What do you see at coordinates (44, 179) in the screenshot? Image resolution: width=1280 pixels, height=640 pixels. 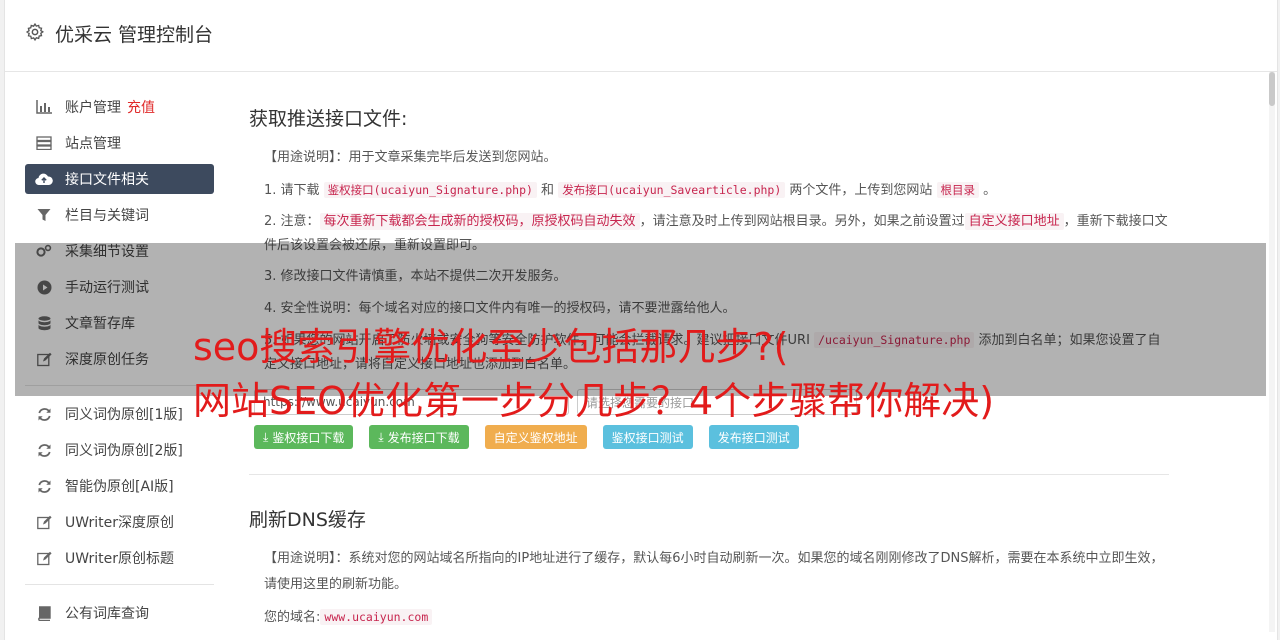 I see `cloud-upload-icon` at bounding box center [44, 179].